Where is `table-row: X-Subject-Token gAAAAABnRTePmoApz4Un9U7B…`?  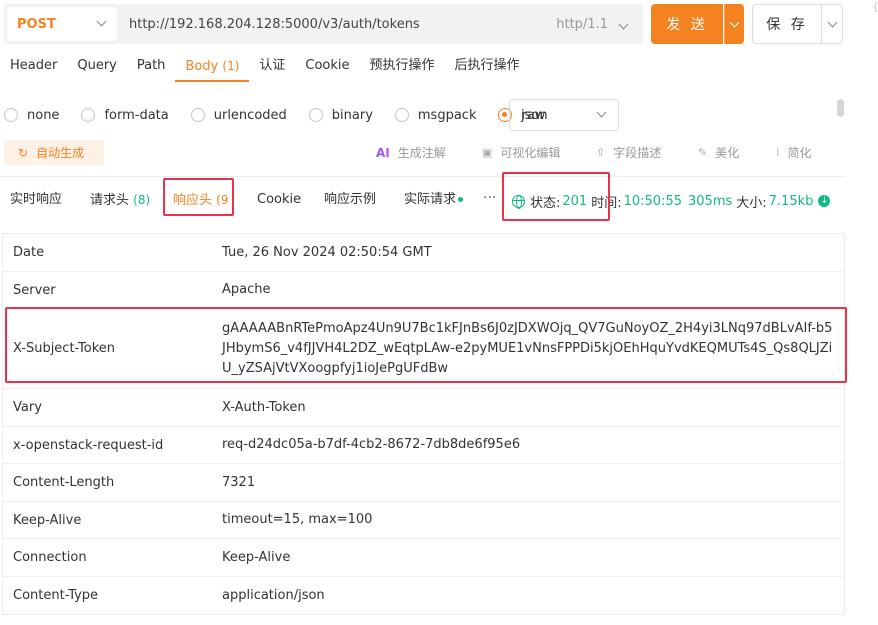 table-row: X-Subject-Token gAAAAABnRTePmoApz4Un9U7B… is located at coordinates (423, 349).